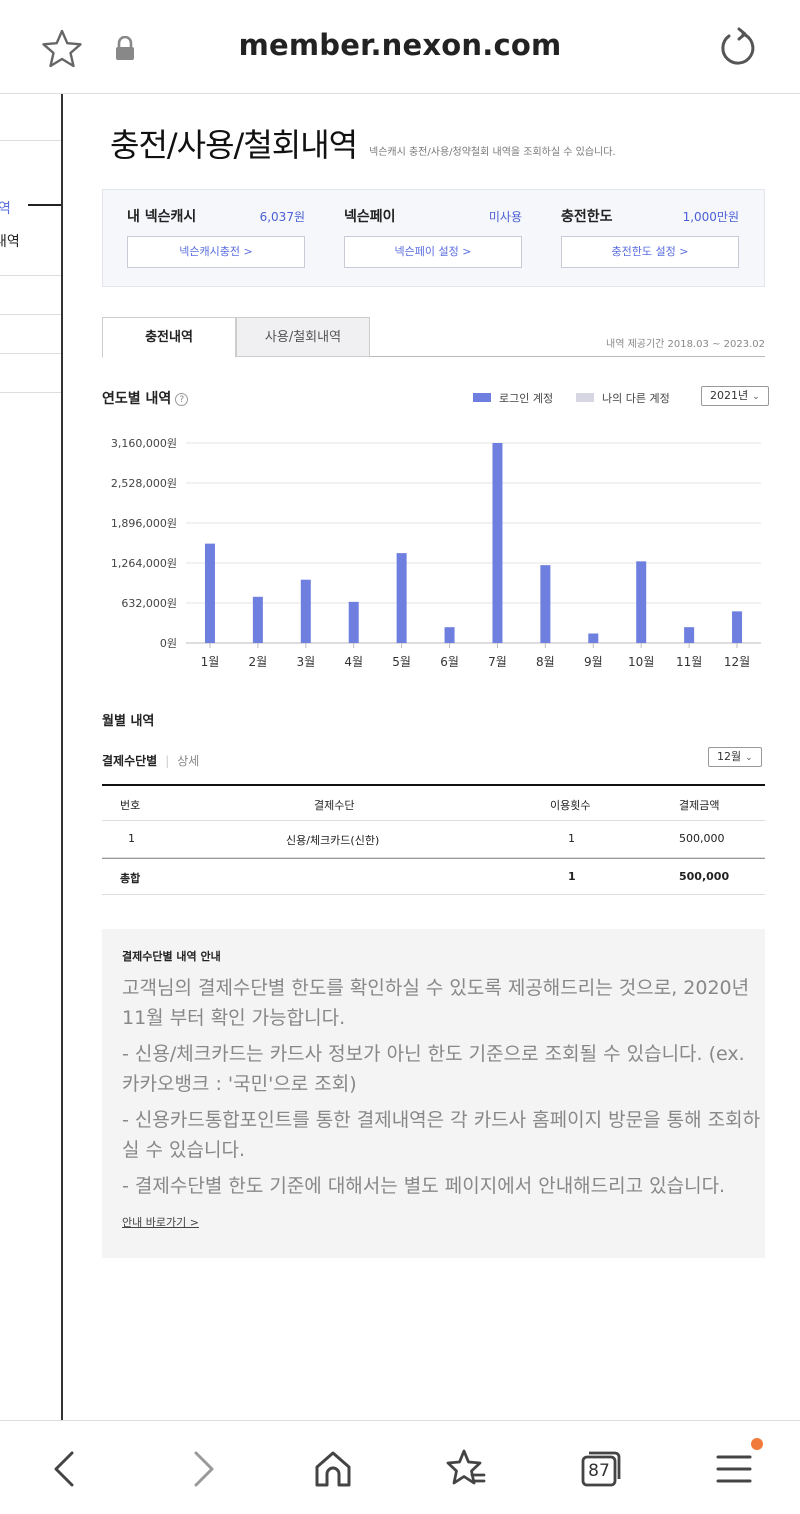  Describe the element at coordinates (149, 603) in the screenshot. I see `y-tick-label: 632,000원` at that location.